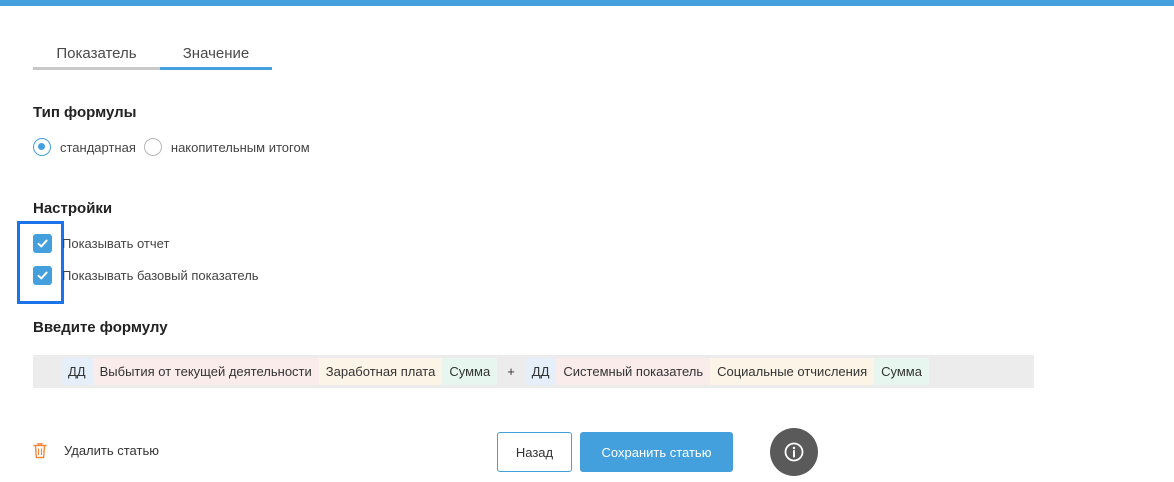 The height and width of the screenshot is (482, 1174). What do you see at coordinates (98, 147) in the screenshot?
I see `radio-standard-label: стандартная` at bounding box center [98, 147].